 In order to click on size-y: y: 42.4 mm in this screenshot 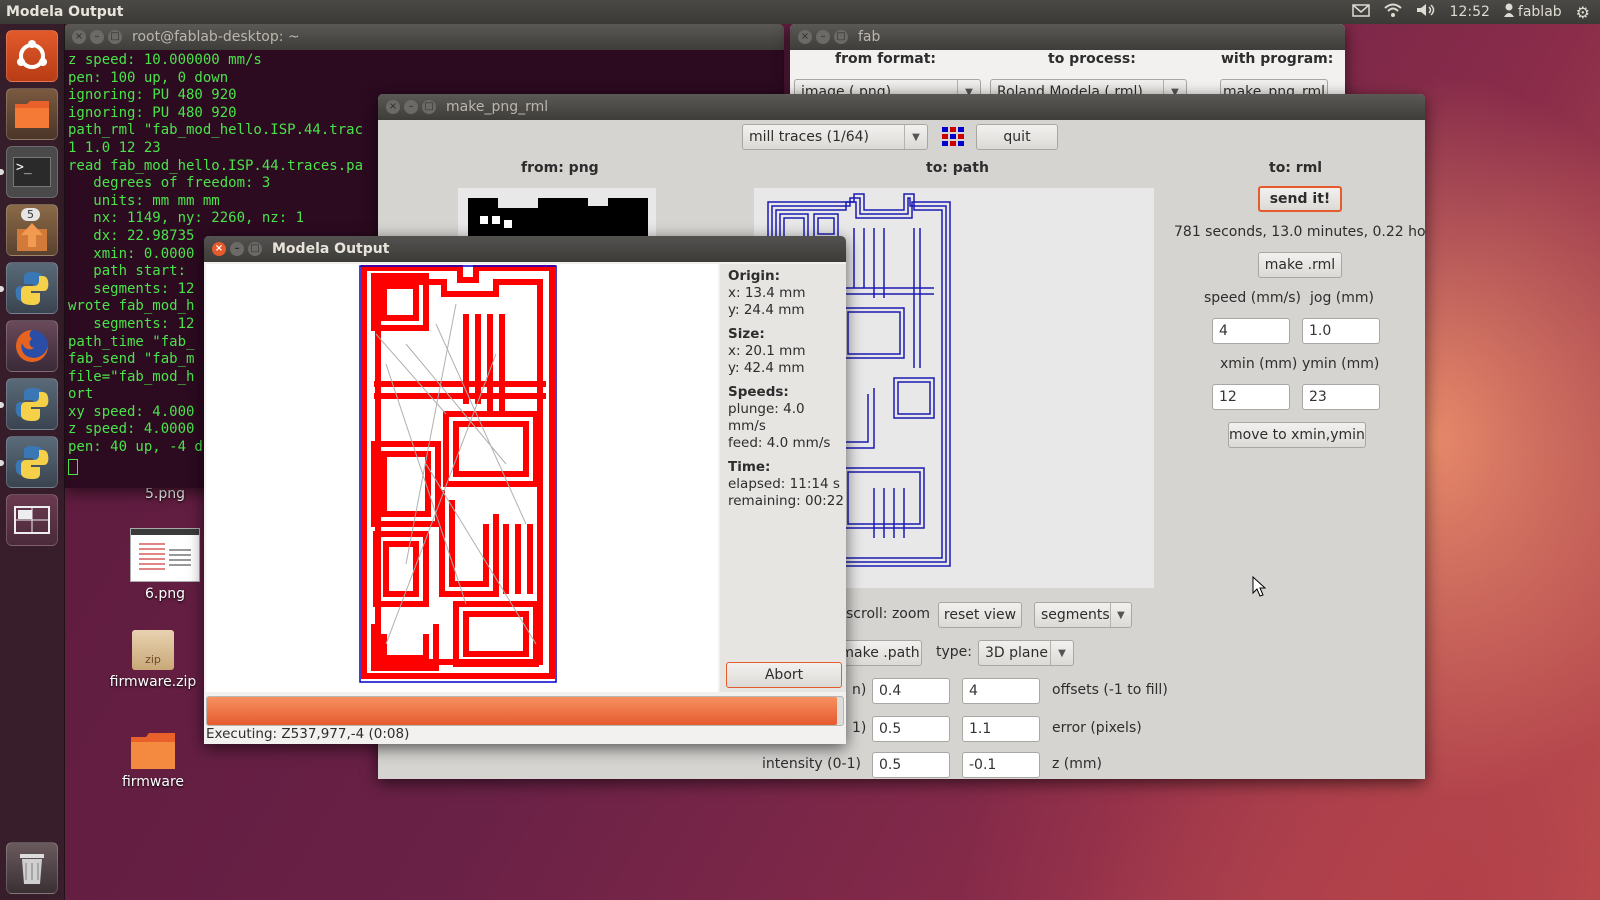, I will do `click(766, 368)`.